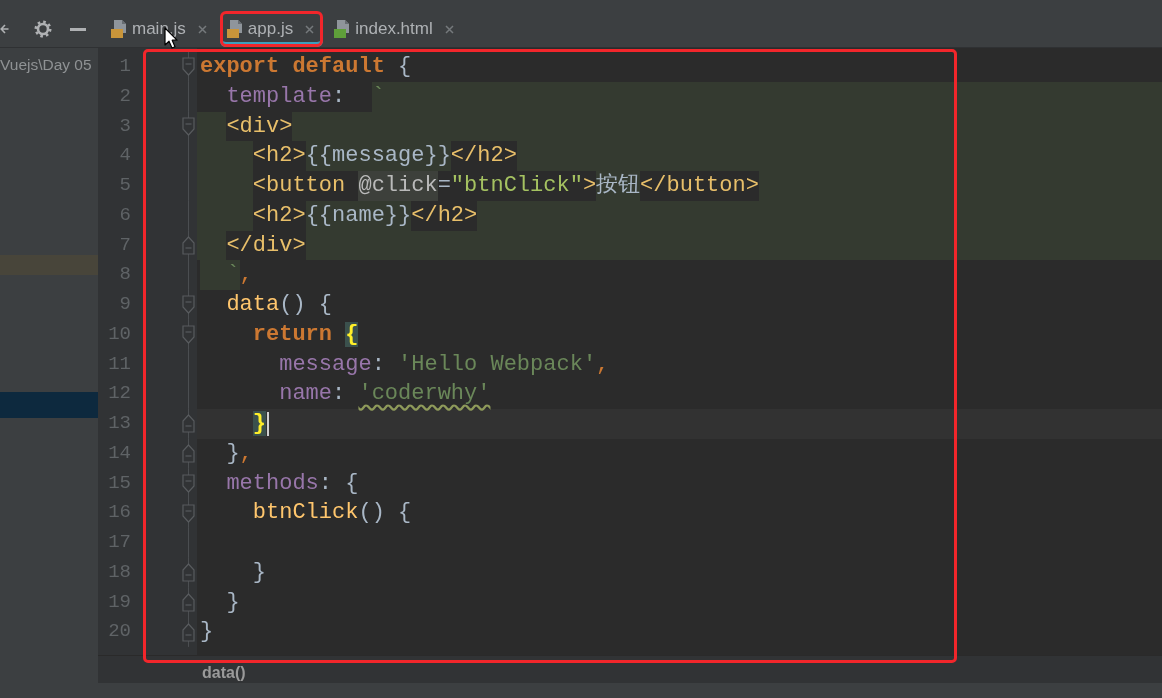 The height and width of the screenshot is (698, 1162). Describe the element at coordinates (4, 29) in the screenshot. I see `arrow-left-icon` at that location.